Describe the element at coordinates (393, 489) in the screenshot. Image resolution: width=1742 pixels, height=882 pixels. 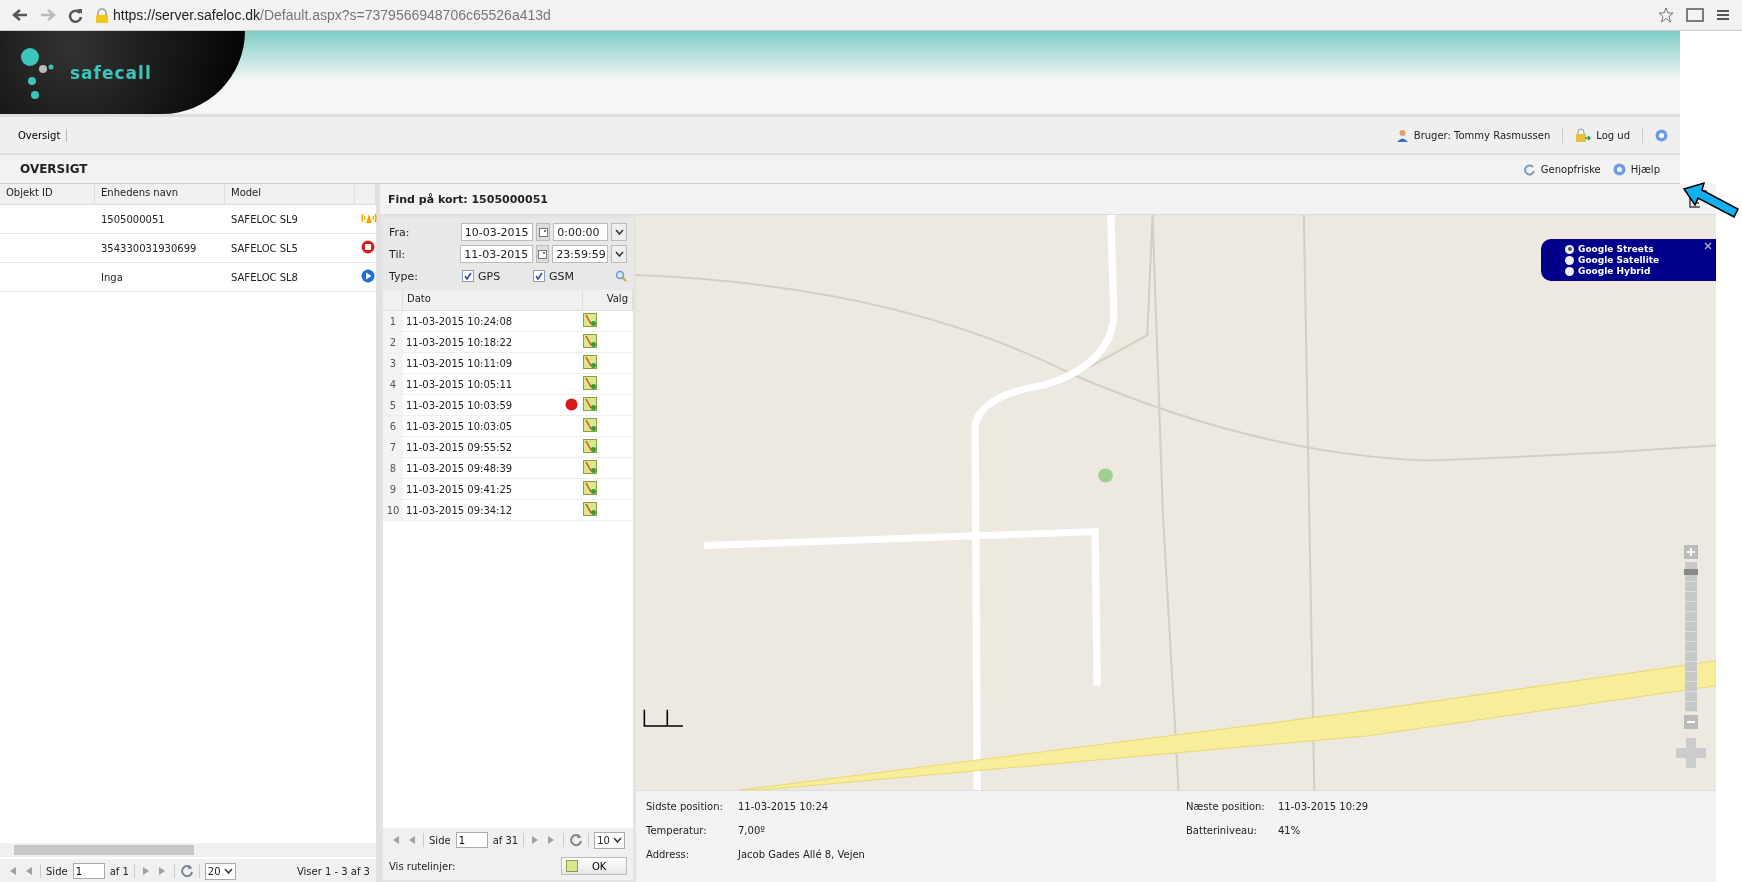
I see `row-number: 9` at that location.